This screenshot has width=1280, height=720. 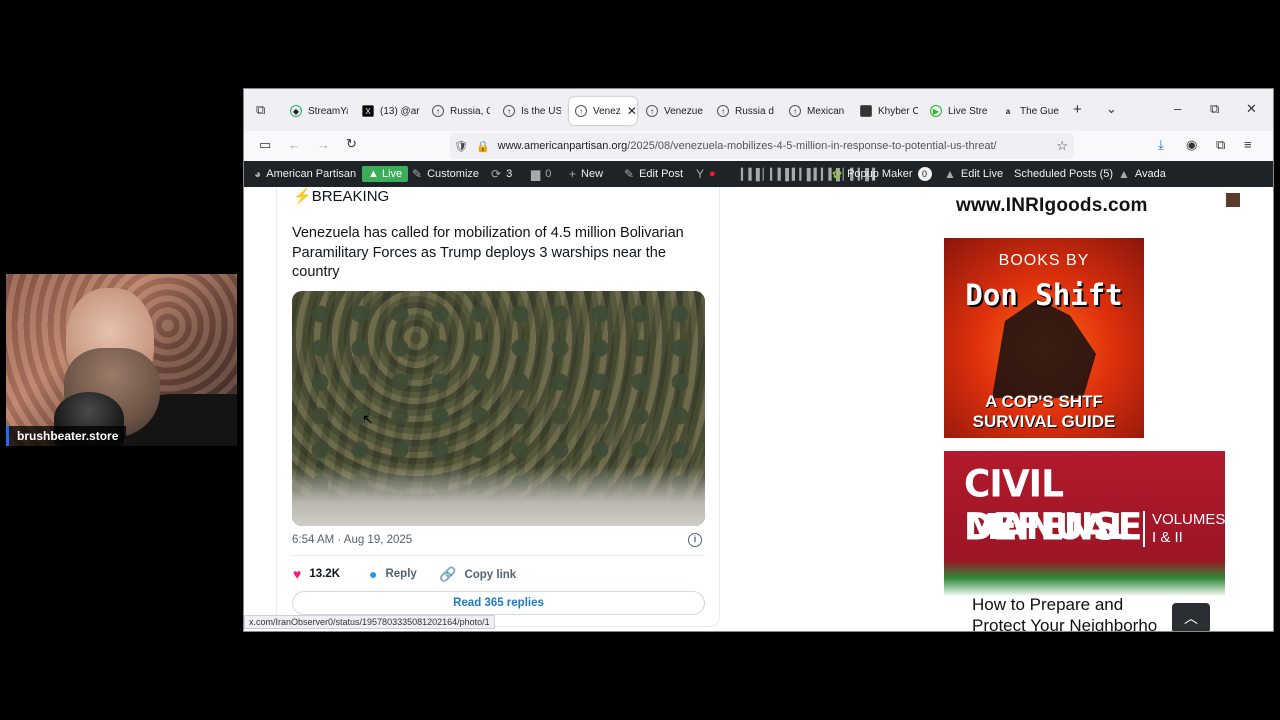 I want to click on close-window-icon: ✕, so click(x=1251, y=109).